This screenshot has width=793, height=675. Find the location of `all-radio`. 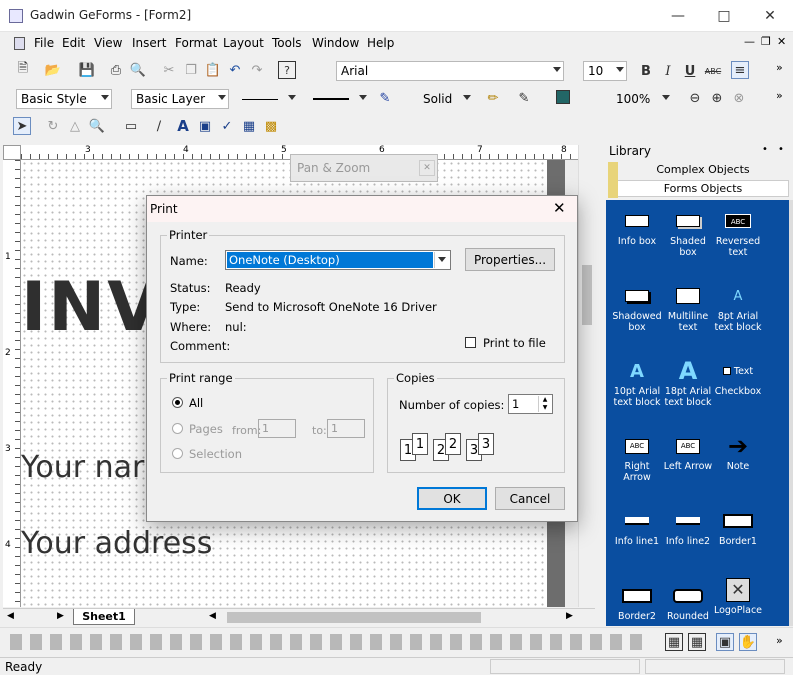

all-radio is located at coordinates (177, 402).